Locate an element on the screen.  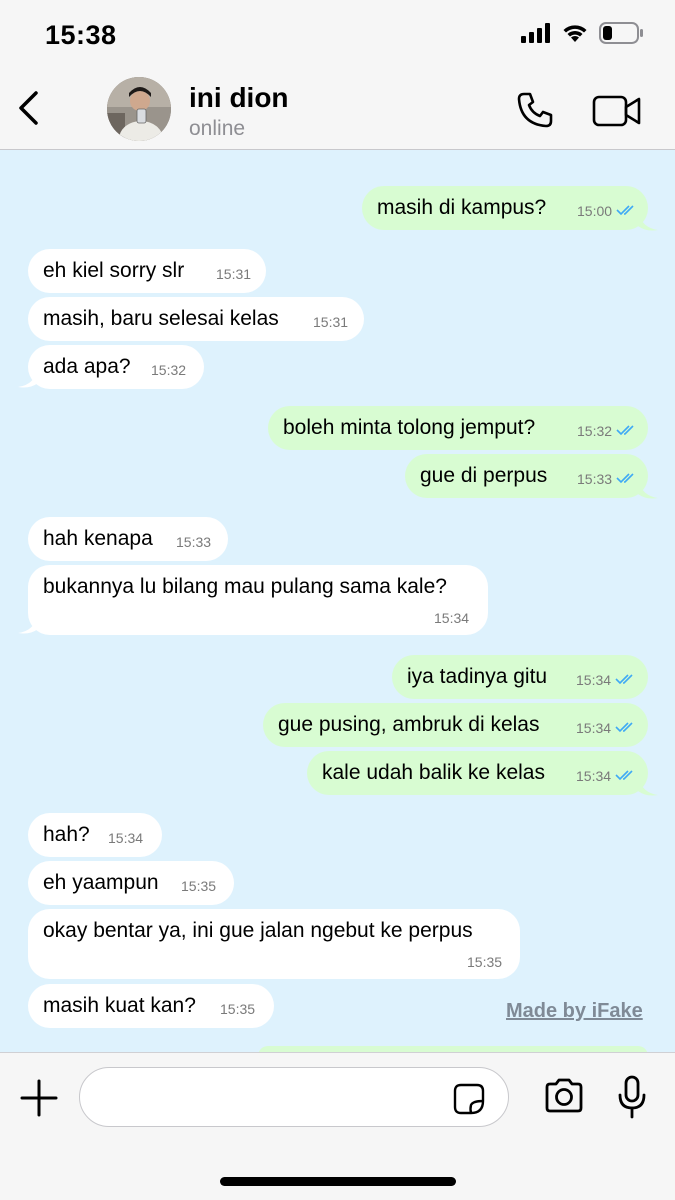
message-text: gue di perpus is located at coordinates (484, 475).